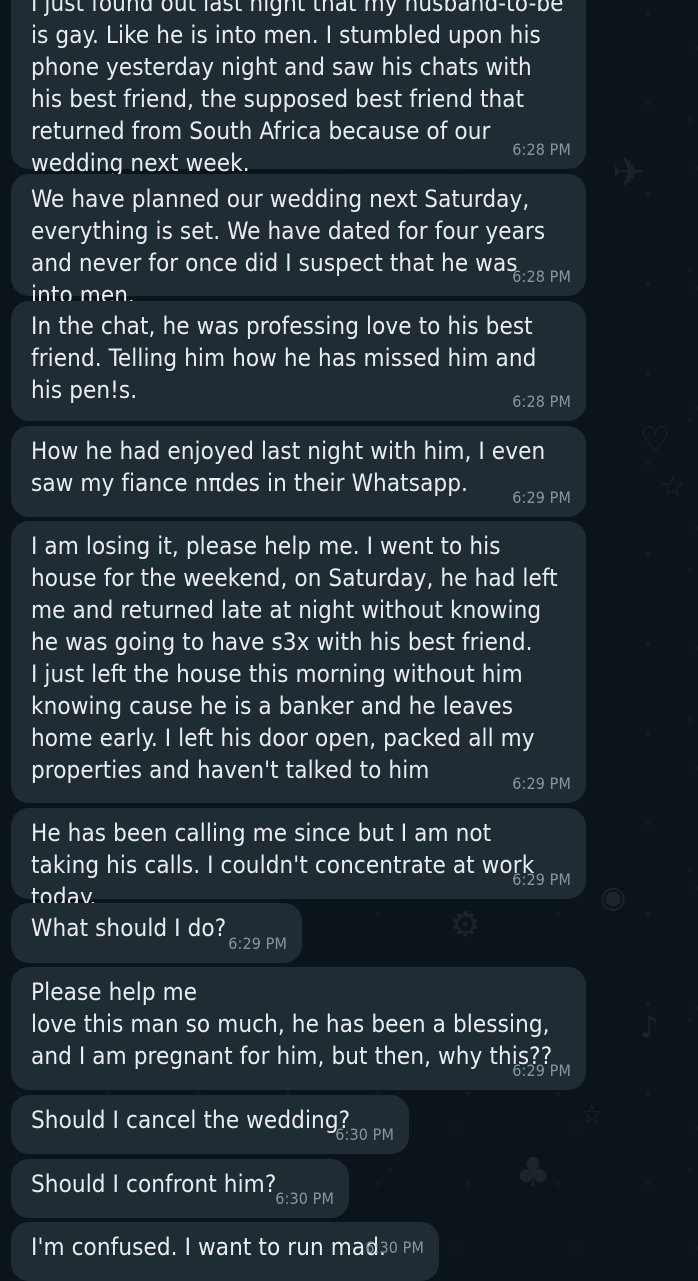 The image size is (698, 1281). I want to click on message-bubble: I'm confused. I want to run mad. 6:30 PM, so click(225, 1251).